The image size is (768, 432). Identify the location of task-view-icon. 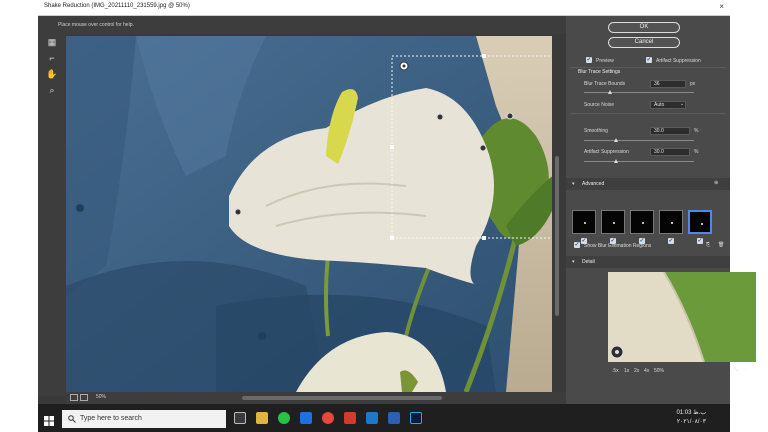
(240, 418).